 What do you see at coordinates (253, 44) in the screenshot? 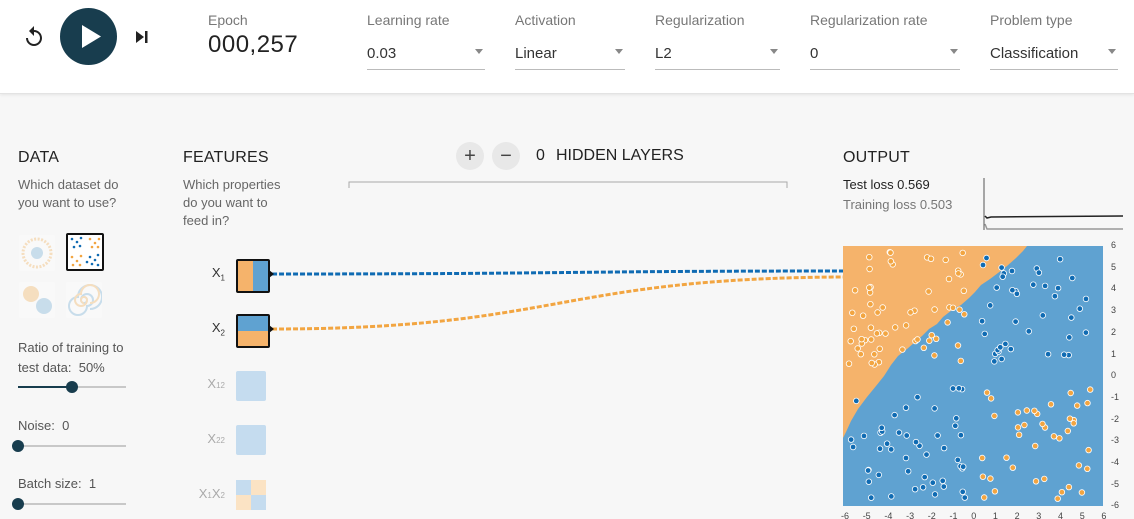
I see `epoch-counter: 000,257` at bounding box center [253, 44].